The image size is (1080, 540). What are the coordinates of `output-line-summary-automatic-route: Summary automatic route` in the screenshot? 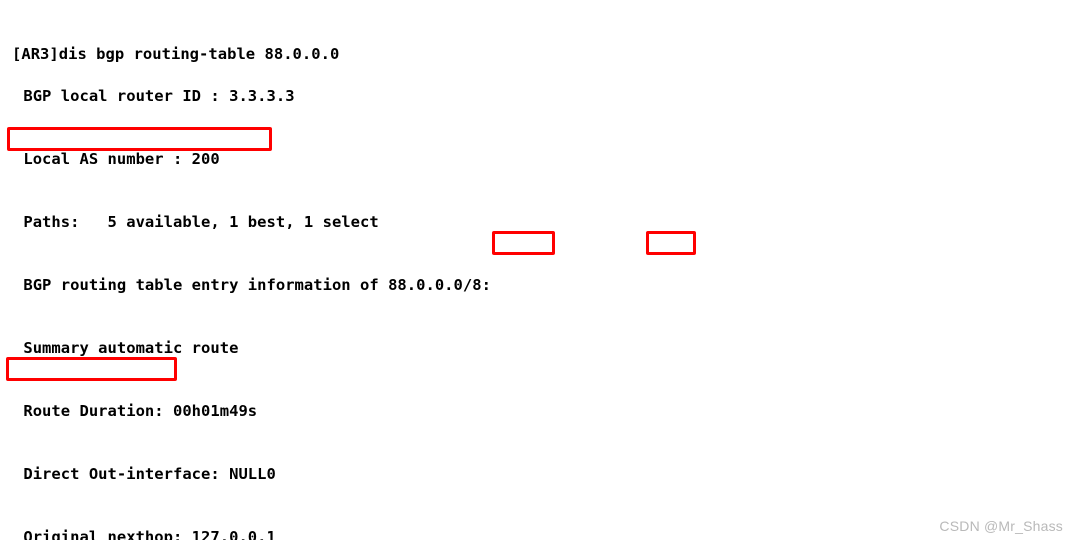 It's located at (126, 348).